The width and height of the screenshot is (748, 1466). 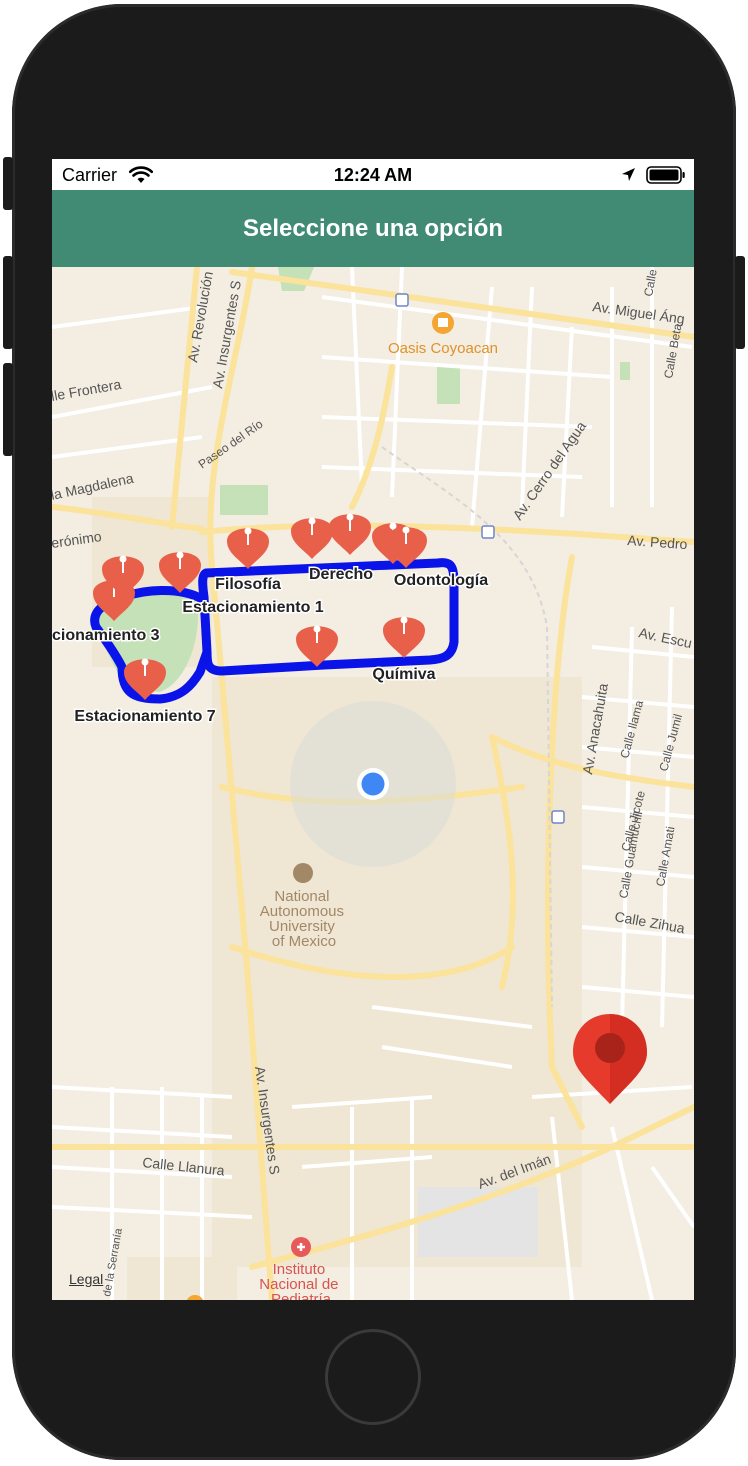 What do you see at coordinates (373, 1377) in the screenshot?
I see `home-button` at bounding box center [373, 1377].